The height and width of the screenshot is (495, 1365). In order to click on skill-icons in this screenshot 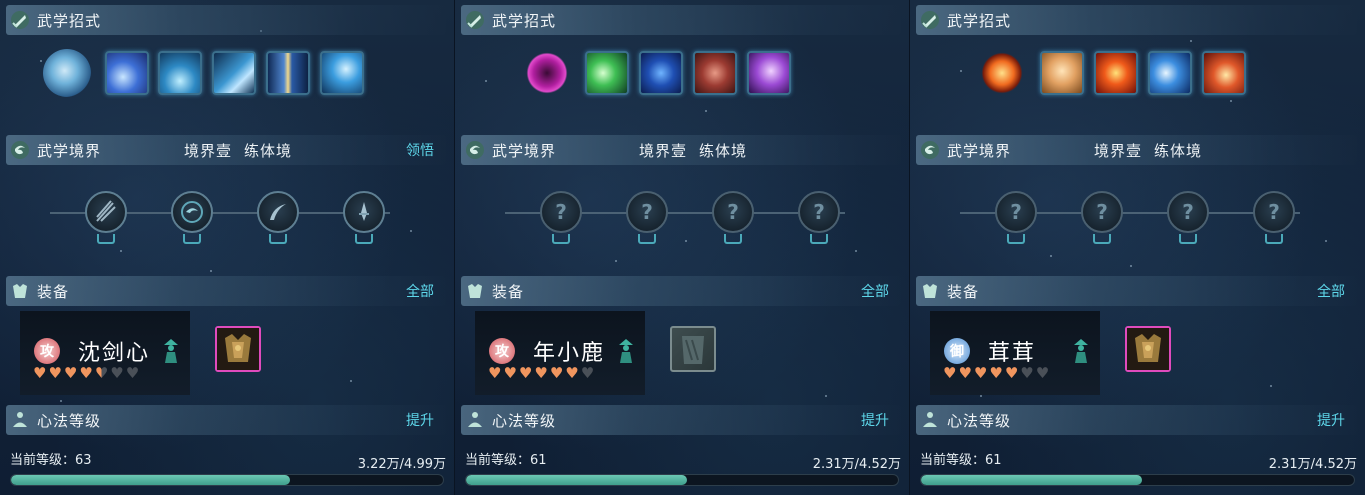, I will do `click(227, 76)`.